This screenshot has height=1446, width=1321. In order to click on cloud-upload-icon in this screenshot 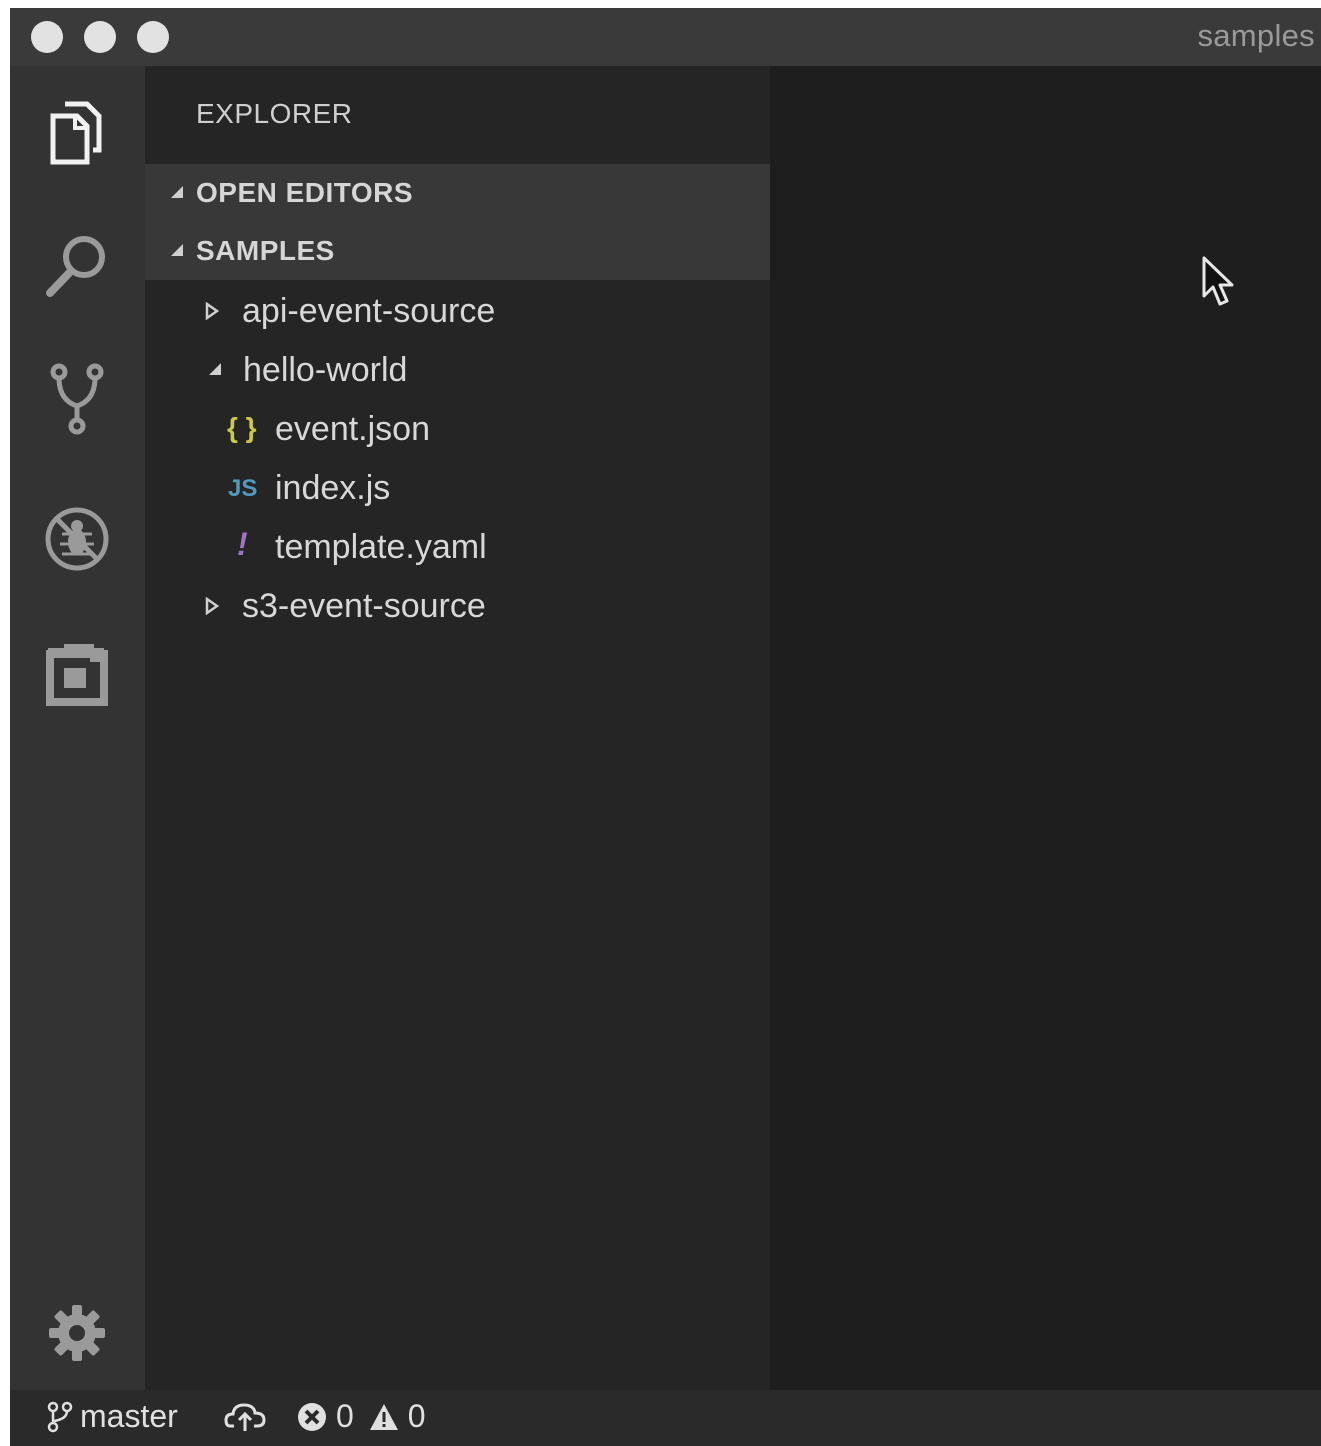, I will do `click(245, 1417)`.